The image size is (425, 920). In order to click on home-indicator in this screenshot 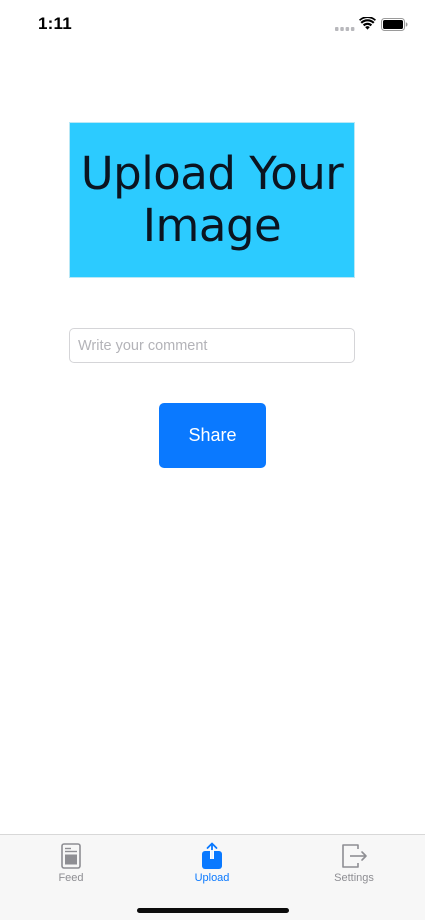, I will do `click(213, 910)`.